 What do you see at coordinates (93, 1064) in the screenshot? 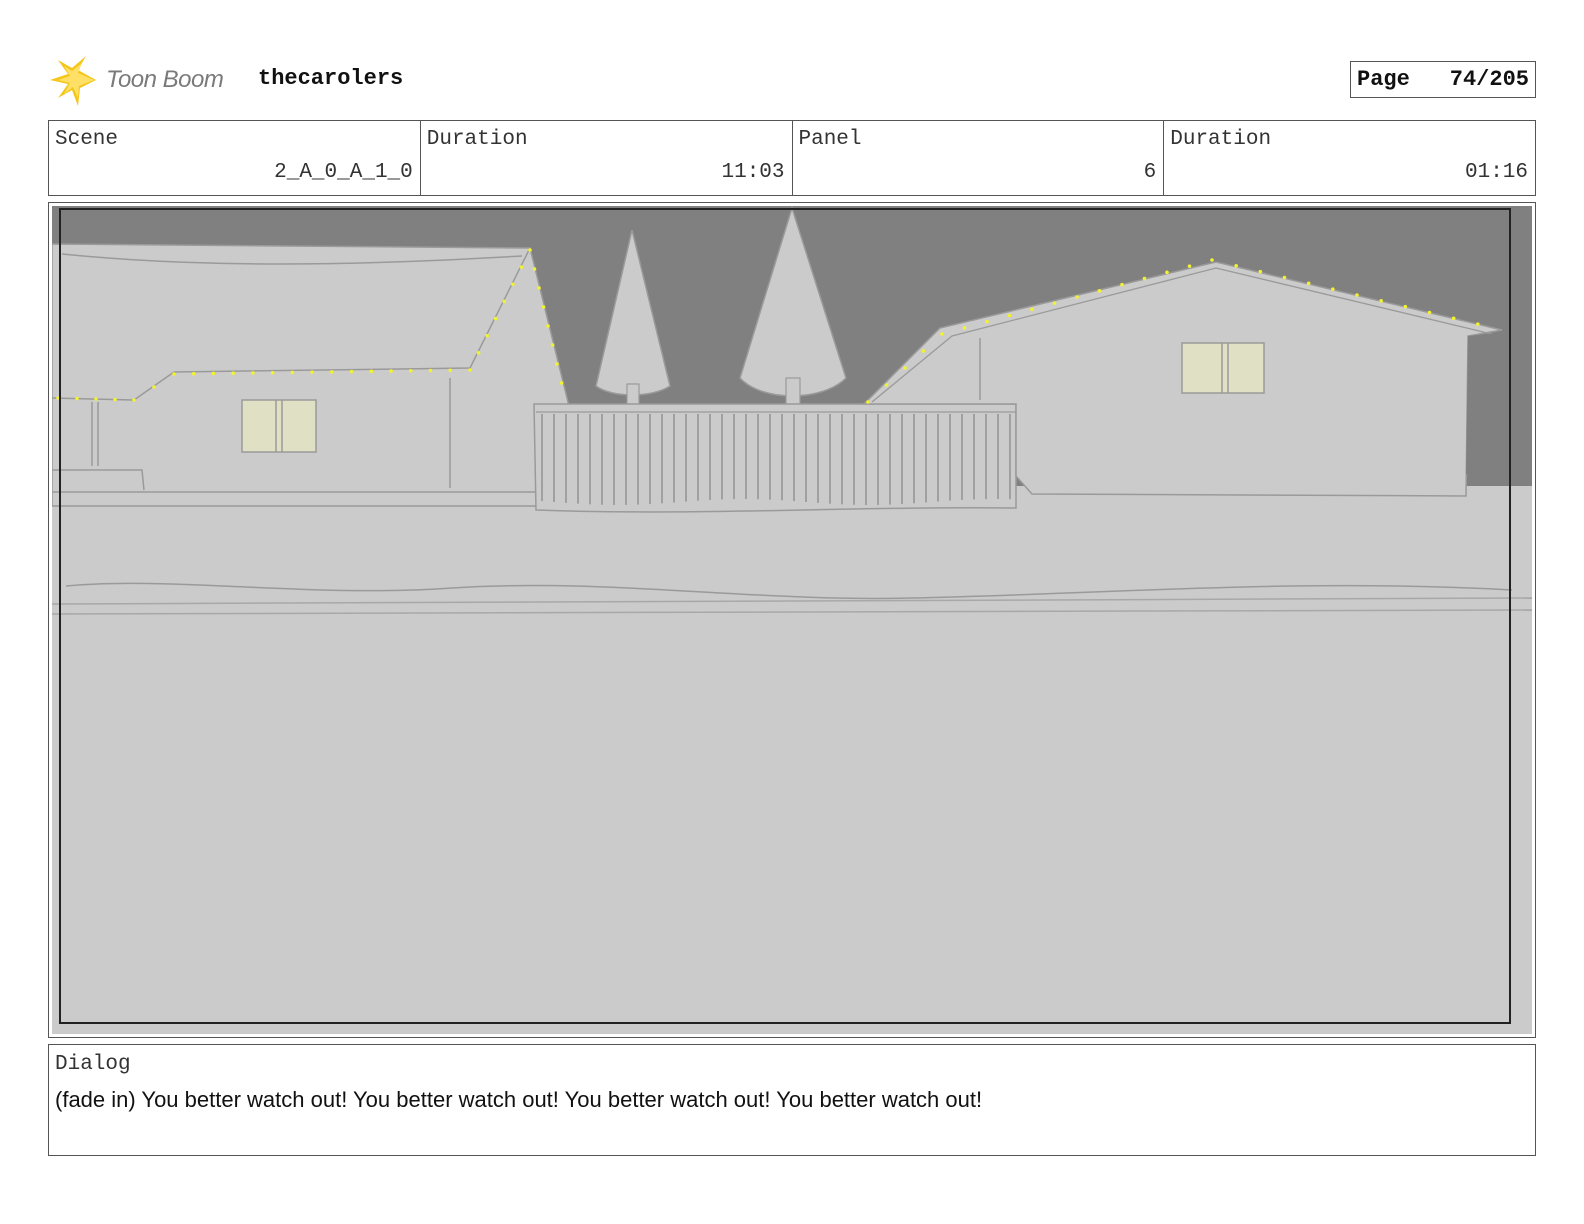
I see `dialog-label: Dialog` at bounding box center [93, 1064].